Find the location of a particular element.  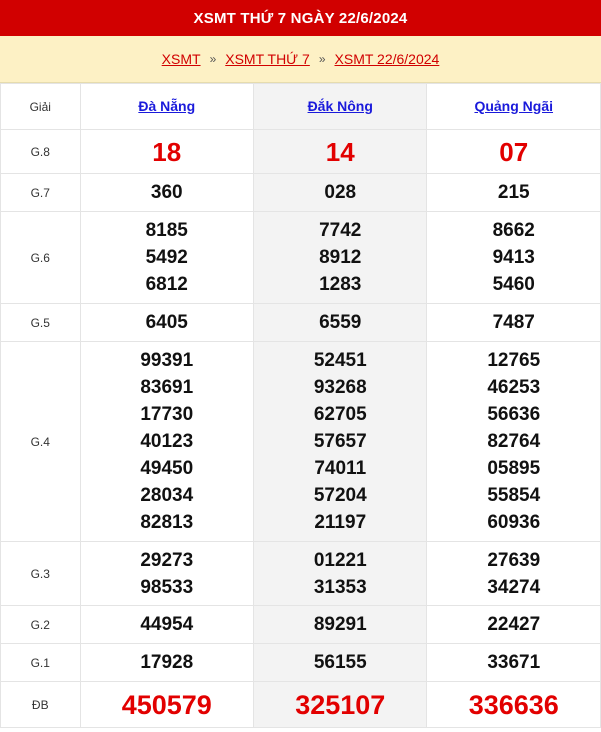

result-number: 215 is located at coordinates (513, 192).